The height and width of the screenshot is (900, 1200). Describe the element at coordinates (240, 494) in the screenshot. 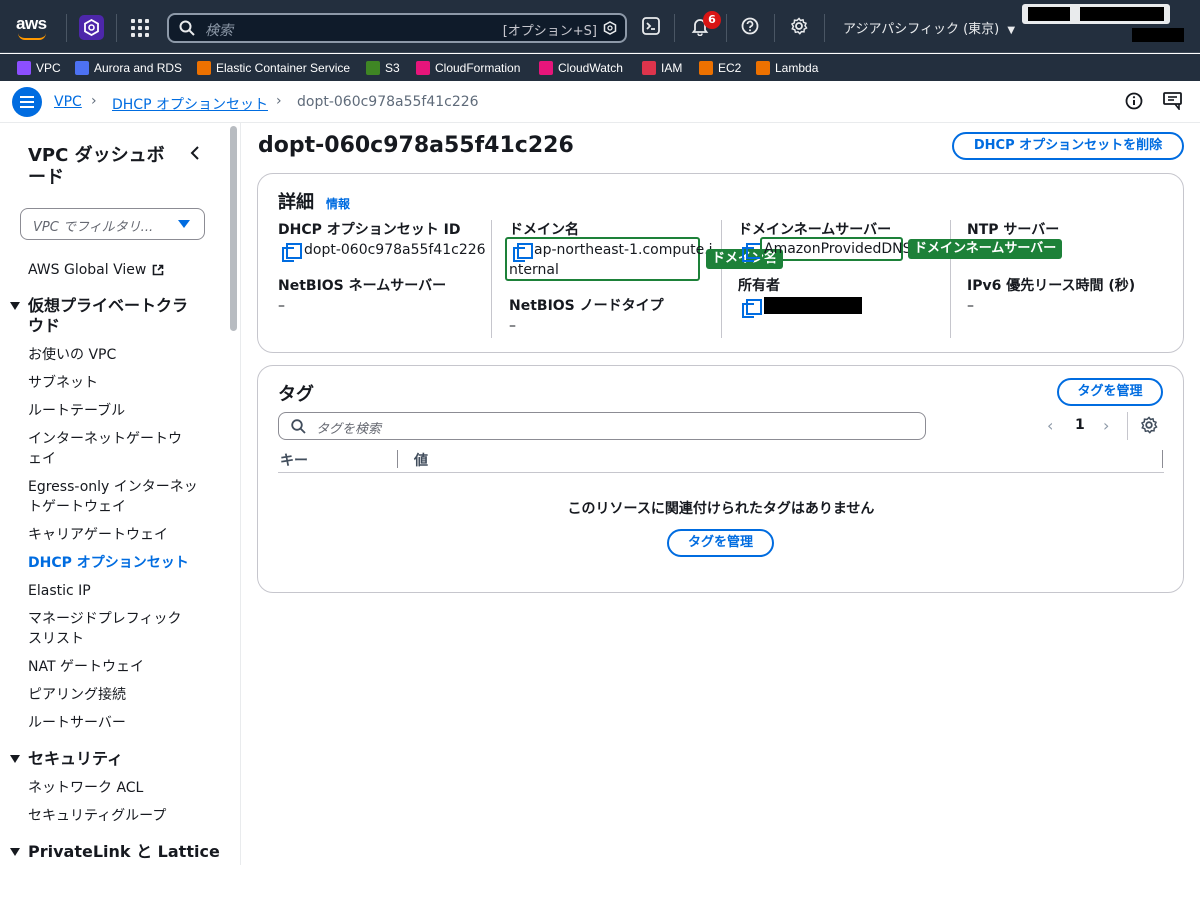

I see `divider` at that location.